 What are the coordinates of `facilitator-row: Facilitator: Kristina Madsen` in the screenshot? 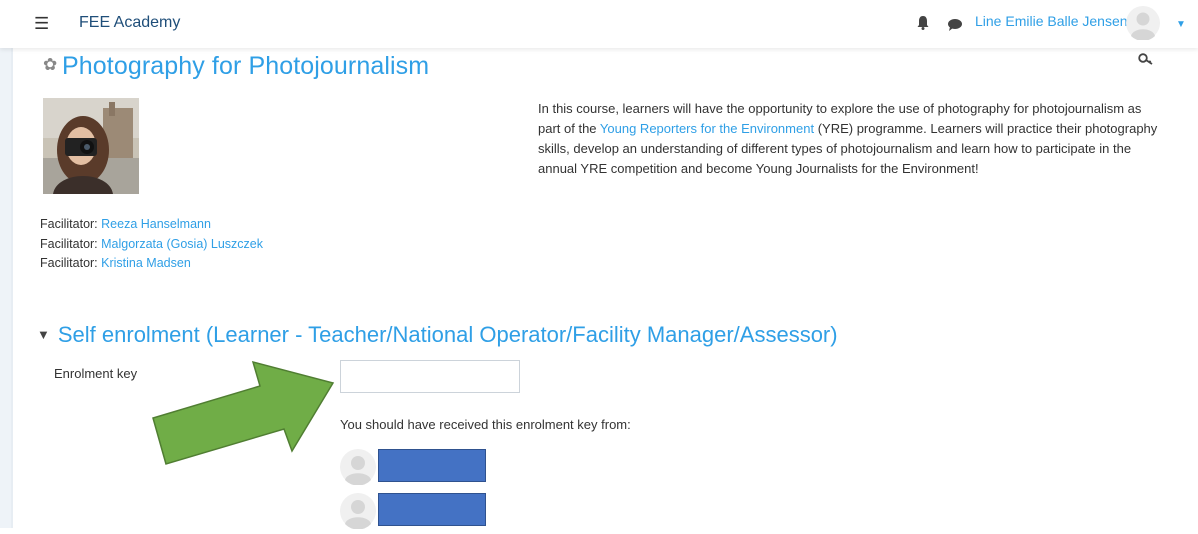 It's located at (151, 264).